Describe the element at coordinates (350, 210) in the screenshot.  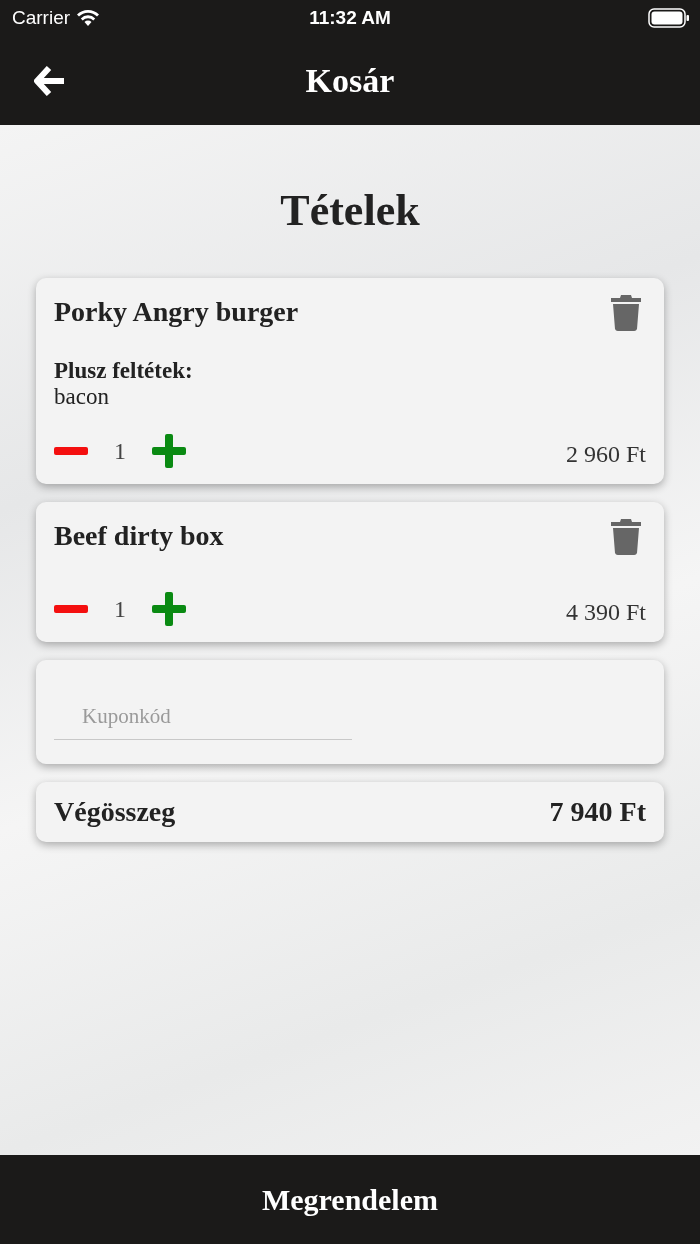
I see `section-heading: Tételek` at that location.